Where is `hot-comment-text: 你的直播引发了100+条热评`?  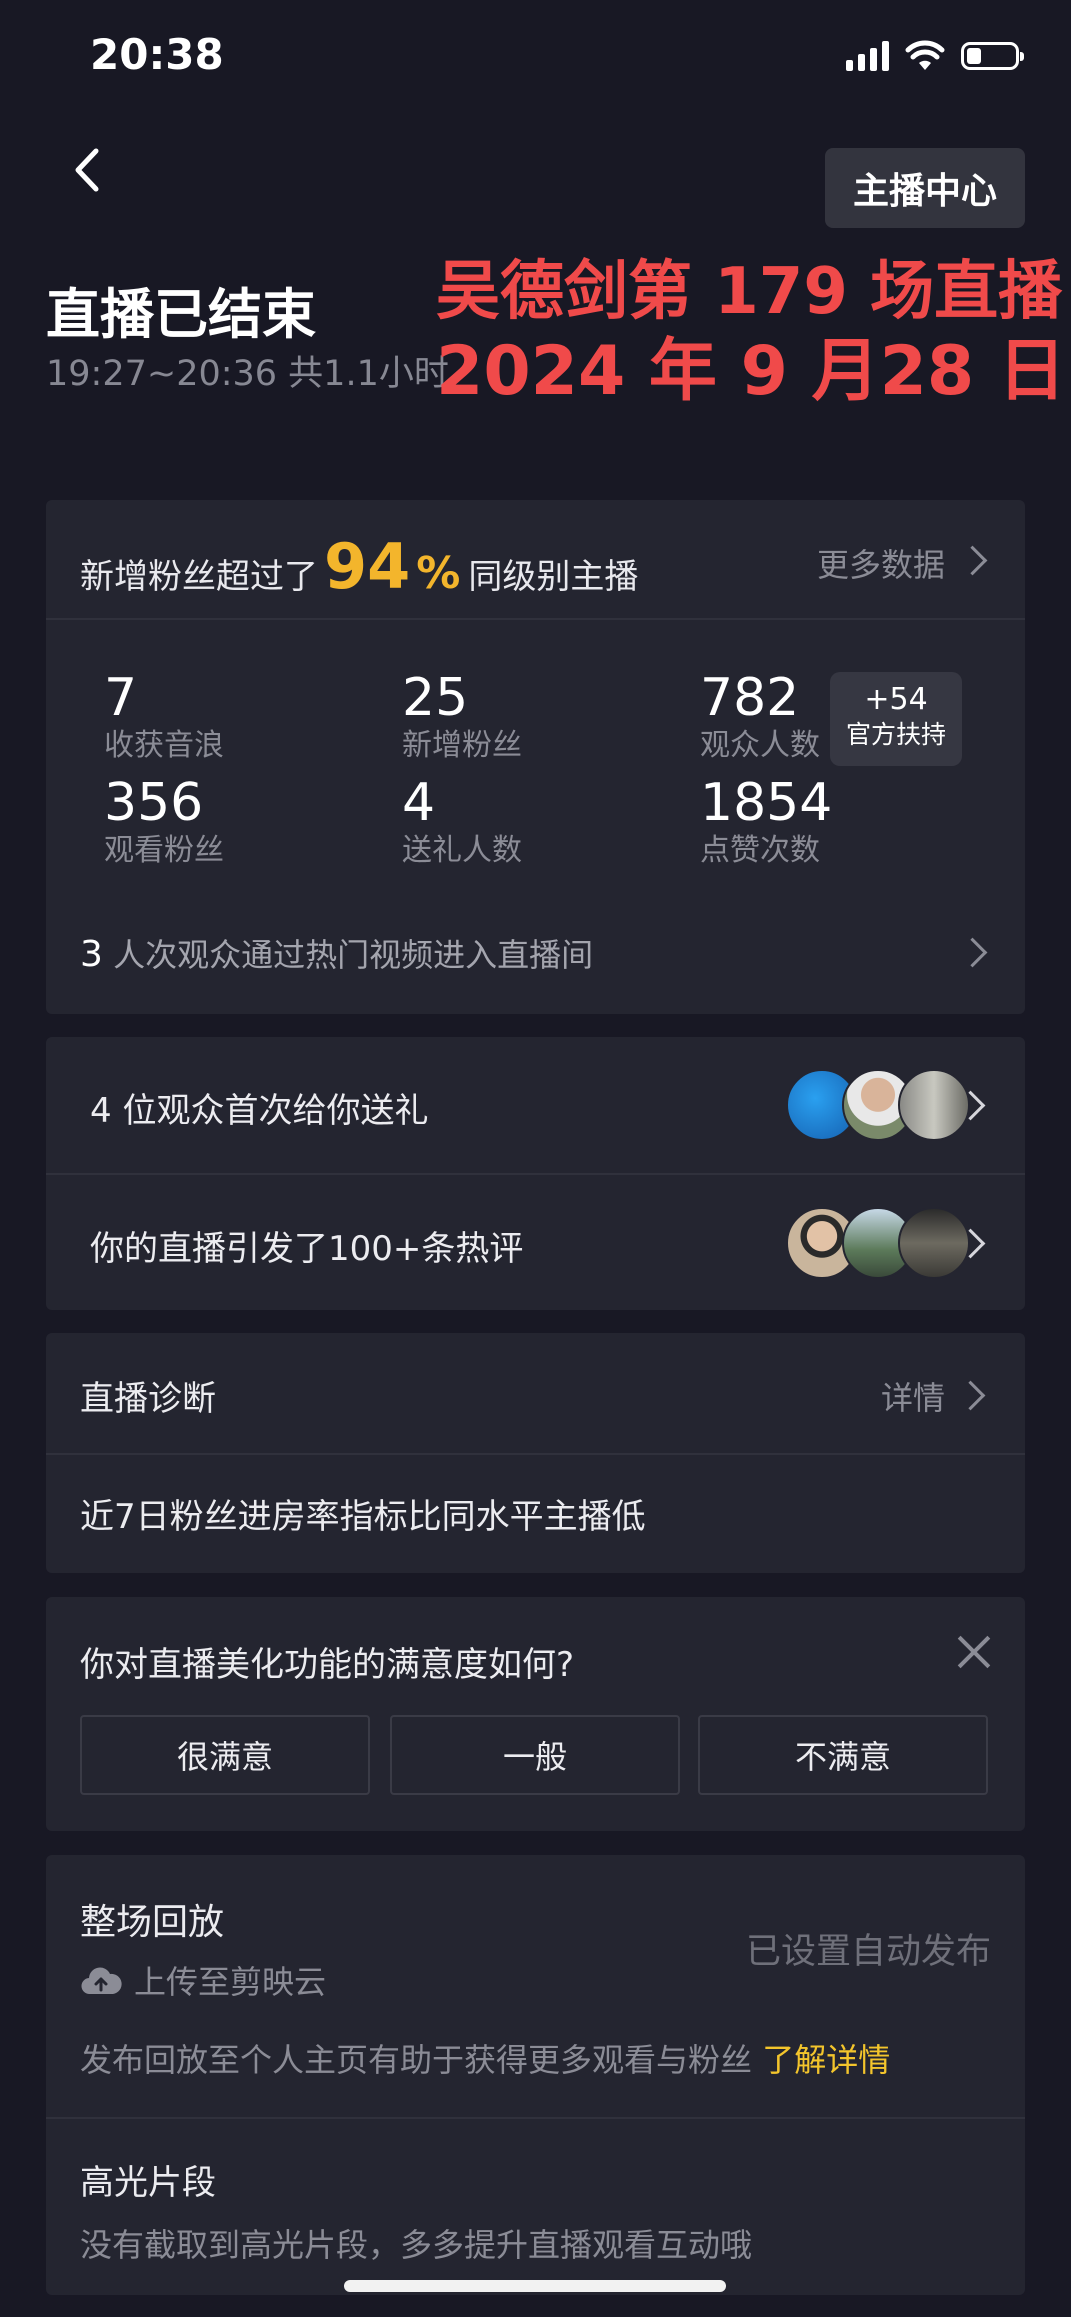 hot-comment-text: 你的直播引发了100+条热评 is located at coordinates (306, 1245).